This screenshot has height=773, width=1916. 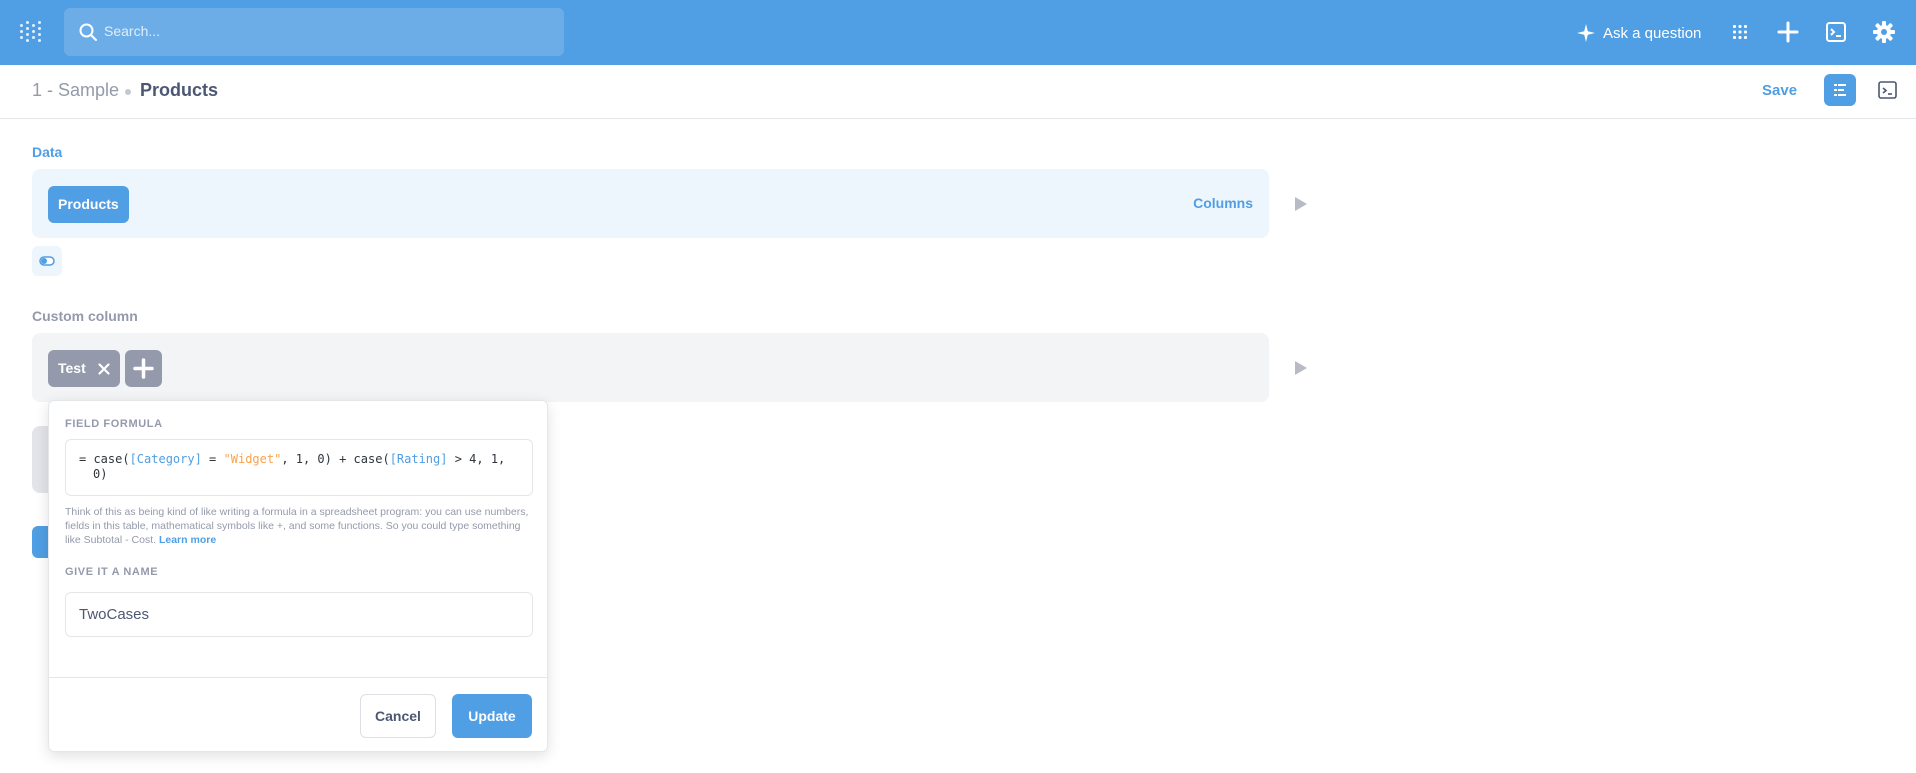 I want to click on preview-custom-column-play-icon, so click(x=1301, y=368).